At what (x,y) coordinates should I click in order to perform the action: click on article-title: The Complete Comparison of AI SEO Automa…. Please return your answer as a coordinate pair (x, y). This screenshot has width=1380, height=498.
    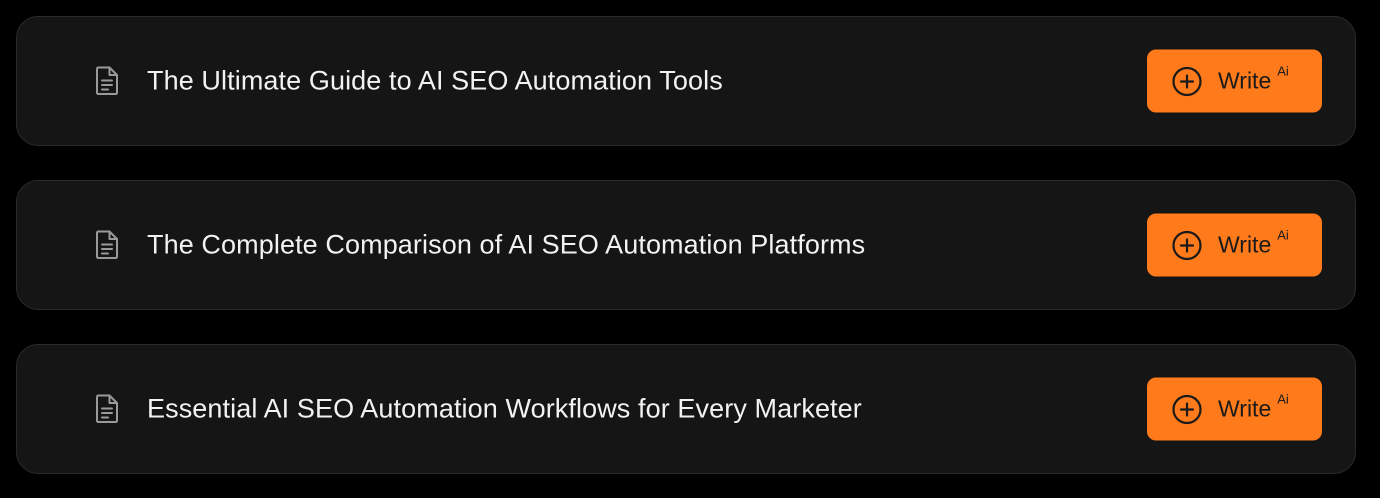
    Looking at the image, I should click on (506, 244).